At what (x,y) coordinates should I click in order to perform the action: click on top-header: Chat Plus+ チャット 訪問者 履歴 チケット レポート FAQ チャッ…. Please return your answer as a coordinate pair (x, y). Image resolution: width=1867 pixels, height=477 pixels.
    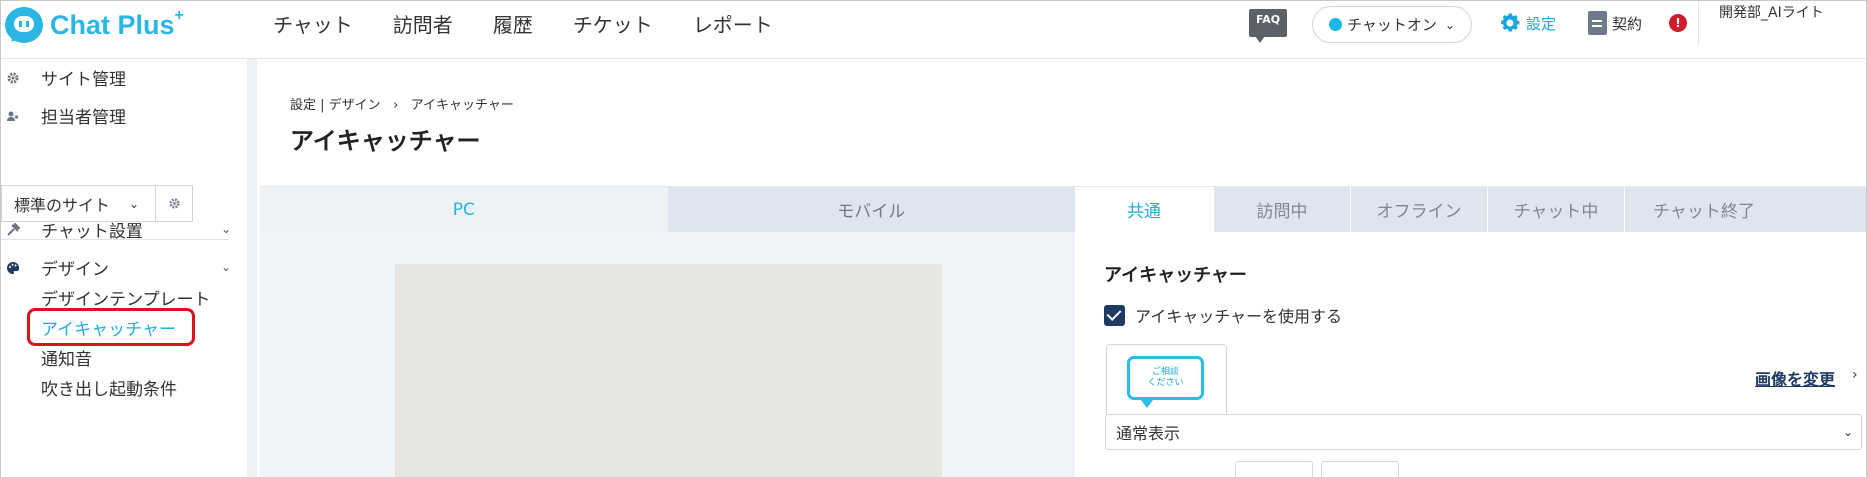
    Looking at the image, I should click on (933, 30).